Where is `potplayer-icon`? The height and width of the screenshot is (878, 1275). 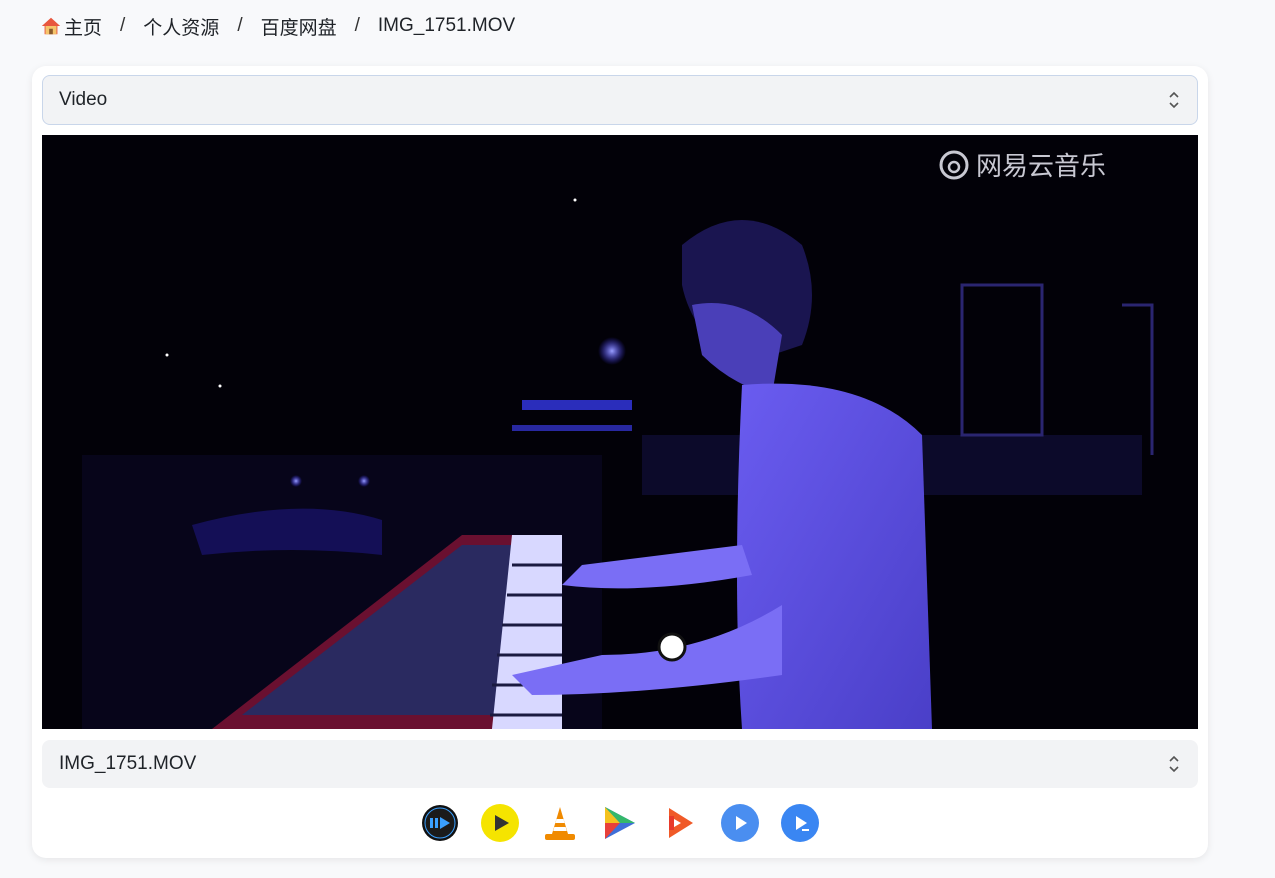
potplayer-icon is located at coordinates (500, 823).